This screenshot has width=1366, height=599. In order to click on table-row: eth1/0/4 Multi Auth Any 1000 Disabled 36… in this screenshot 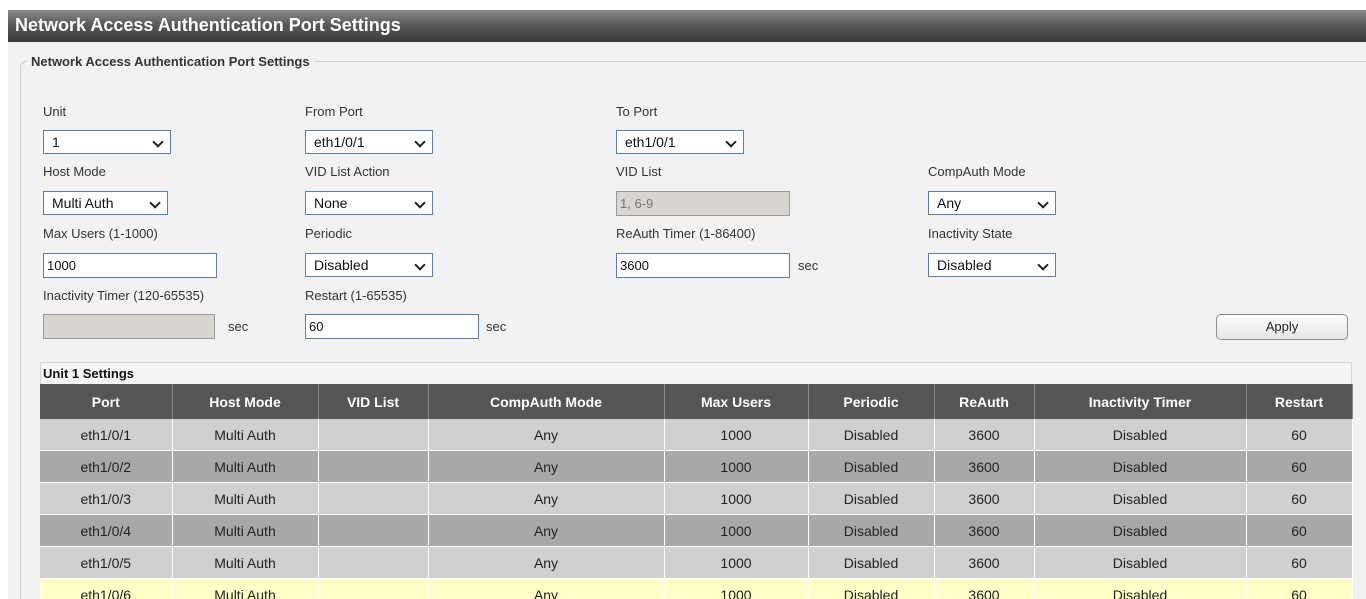, I will do `click(696, 530)`.